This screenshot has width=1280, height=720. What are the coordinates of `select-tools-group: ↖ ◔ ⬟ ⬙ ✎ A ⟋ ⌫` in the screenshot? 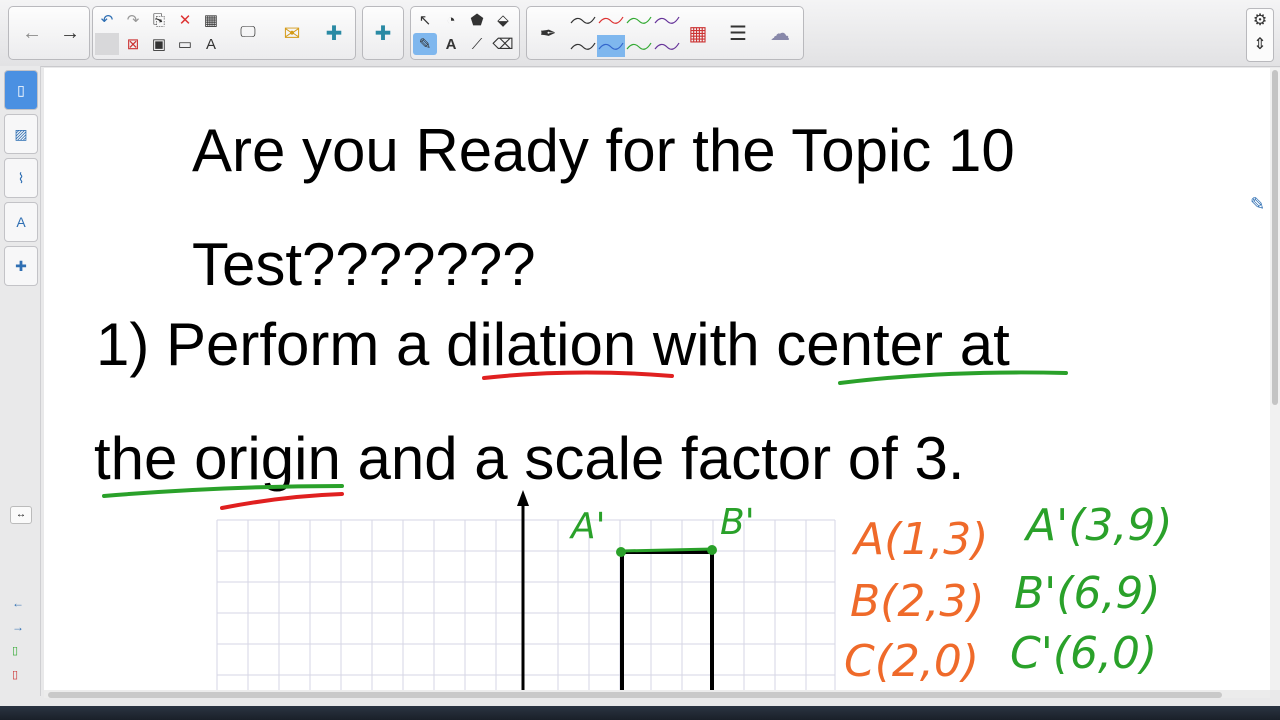 It's located at (465, 33).